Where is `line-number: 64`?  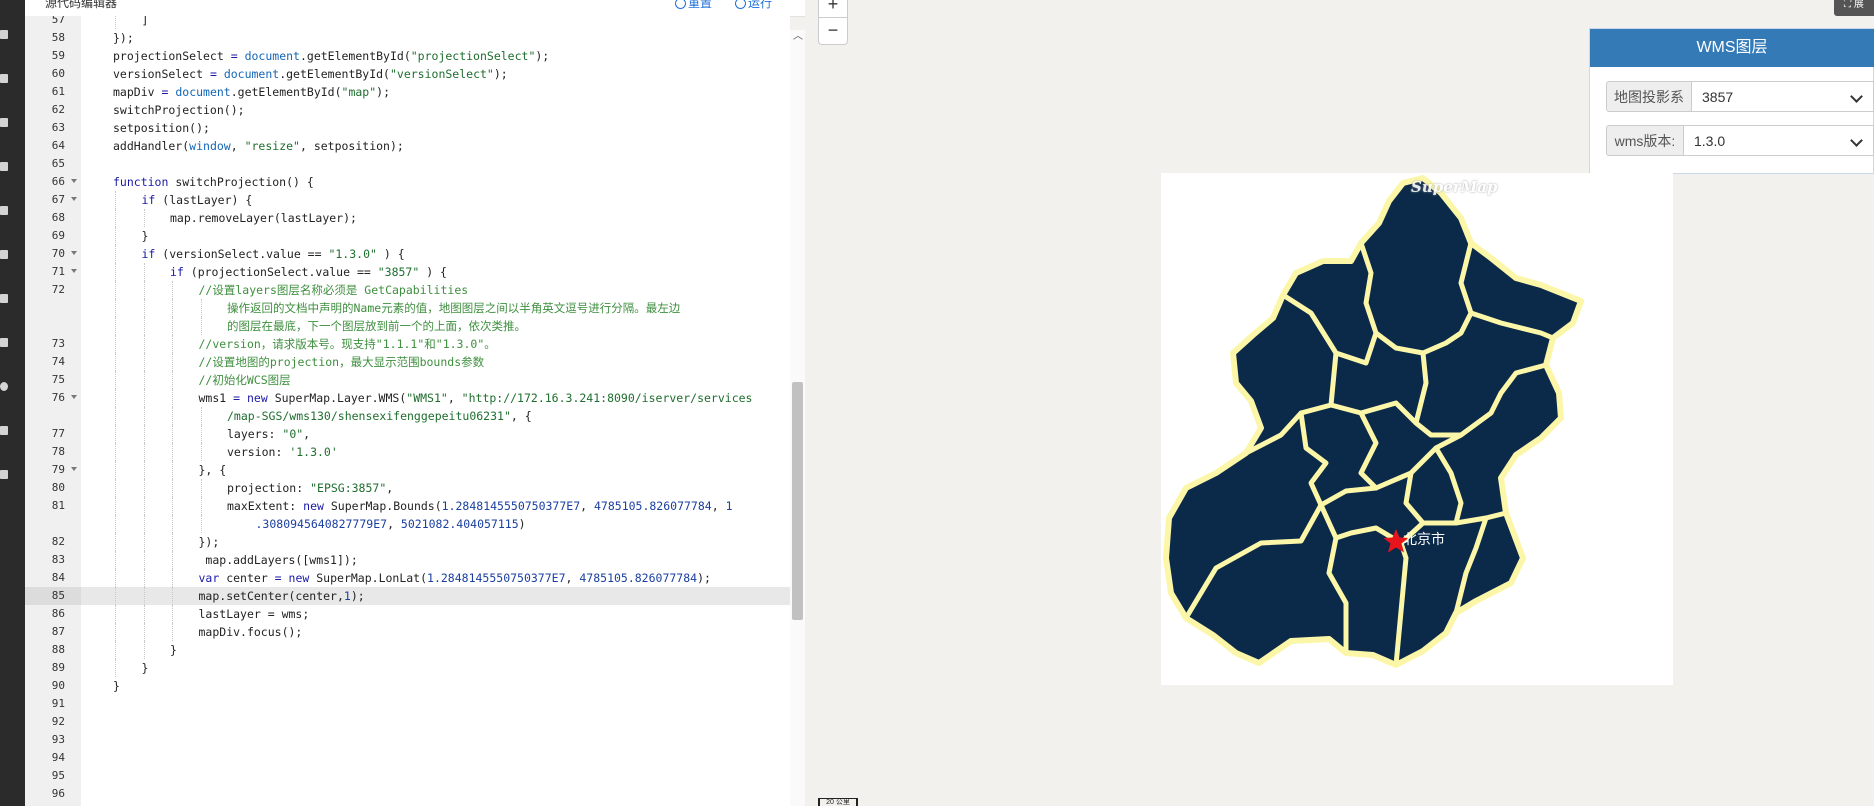
line-number: 64 is located at coordinates (53, 146).